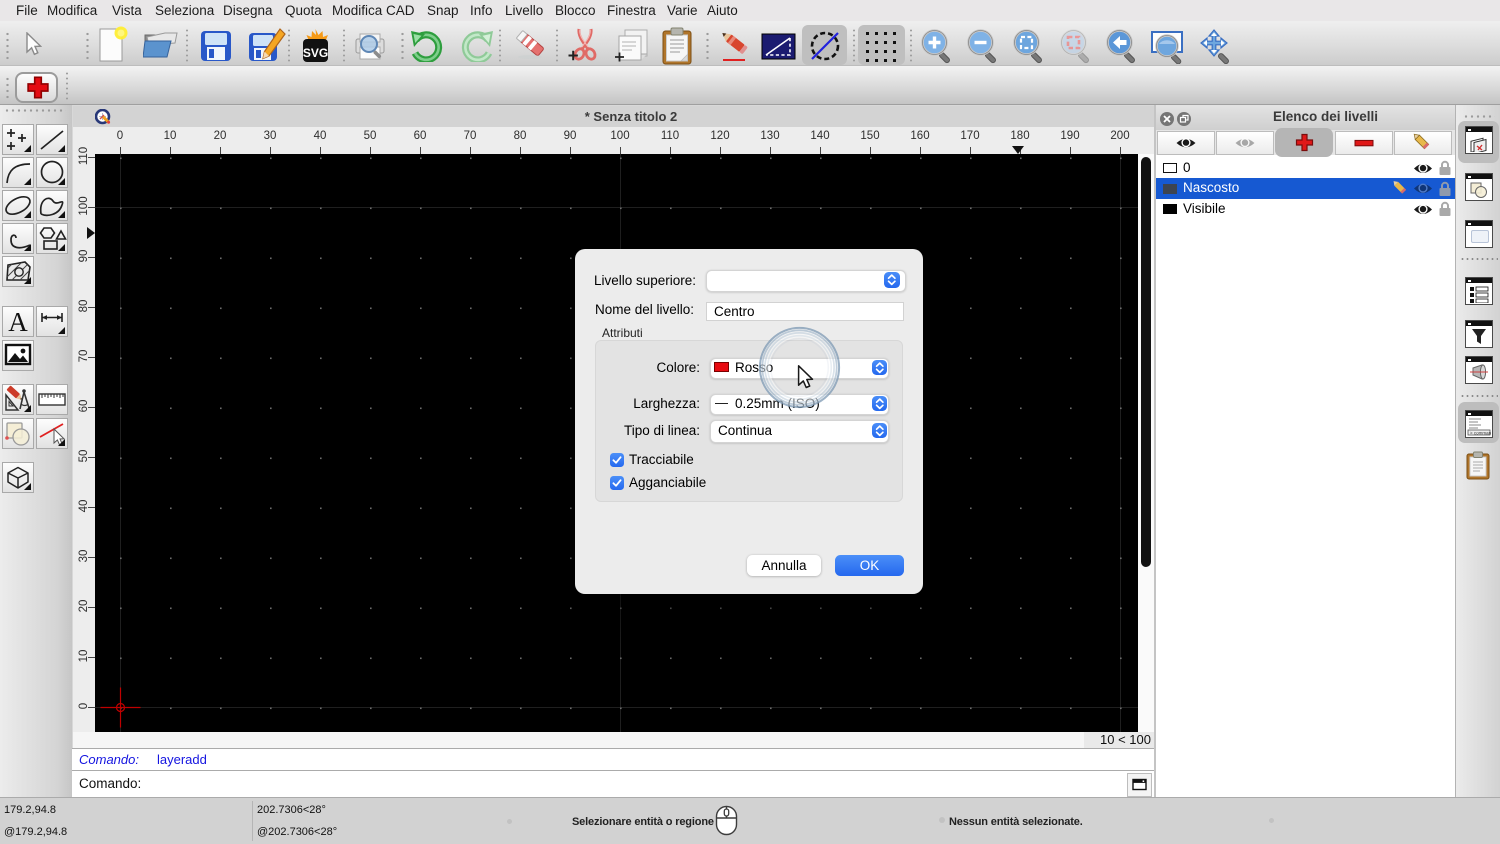 This screenshot has width=1500, height=844. What do you see at coordinates (1480, 432) in the screenshot?
I see `svg-text: > command` at bounding box center [1480, 432].